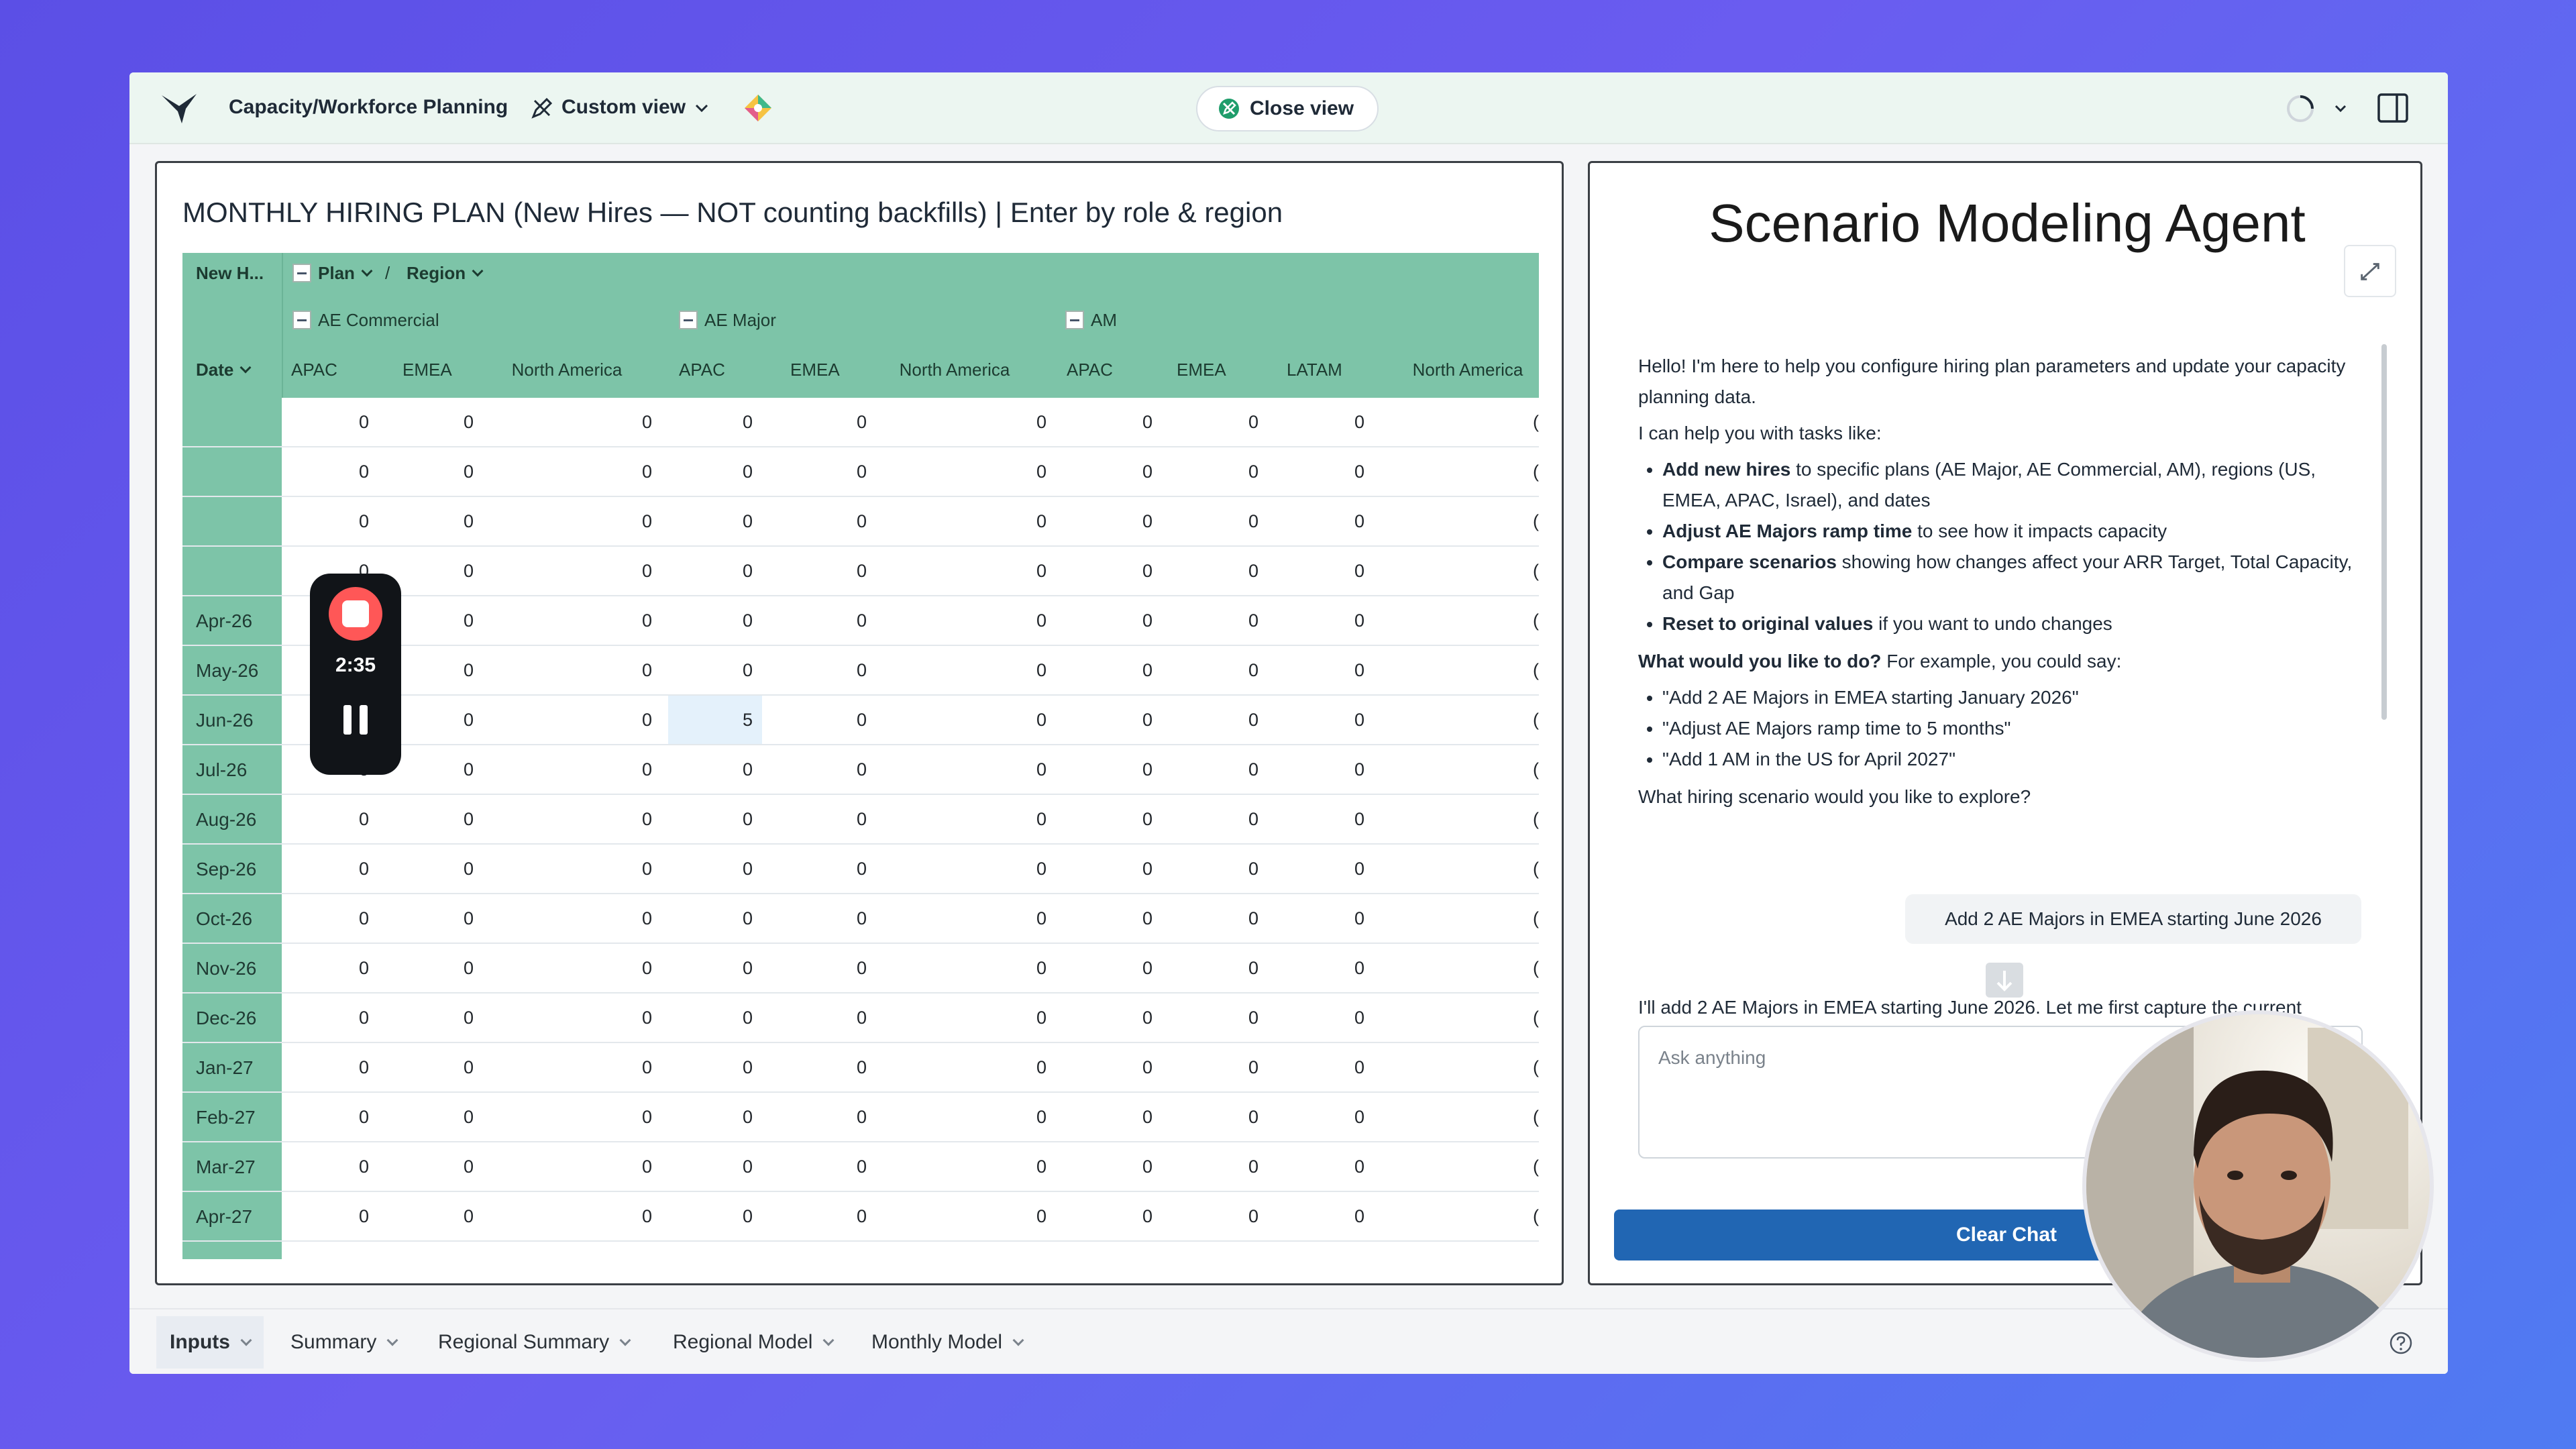 This screenshot has height=1449, width=2576. Describe the element at coordinates (345, 273) in the screenshot. I see `plan-pivot-dropdown: Plan` at that location.